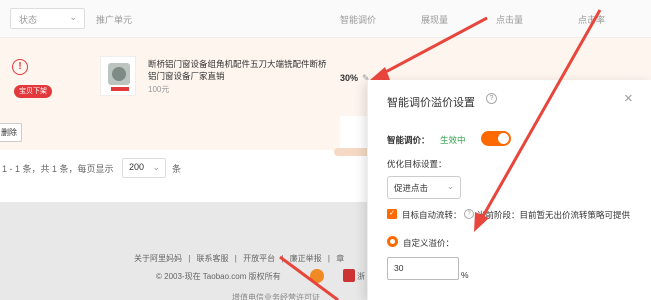 Image resolution: width=651 pixels, height=300 pixels. Describe the element at coordinates (592, 20) in the screenshot. I see `column-header-ctr: 点击率` at that location.